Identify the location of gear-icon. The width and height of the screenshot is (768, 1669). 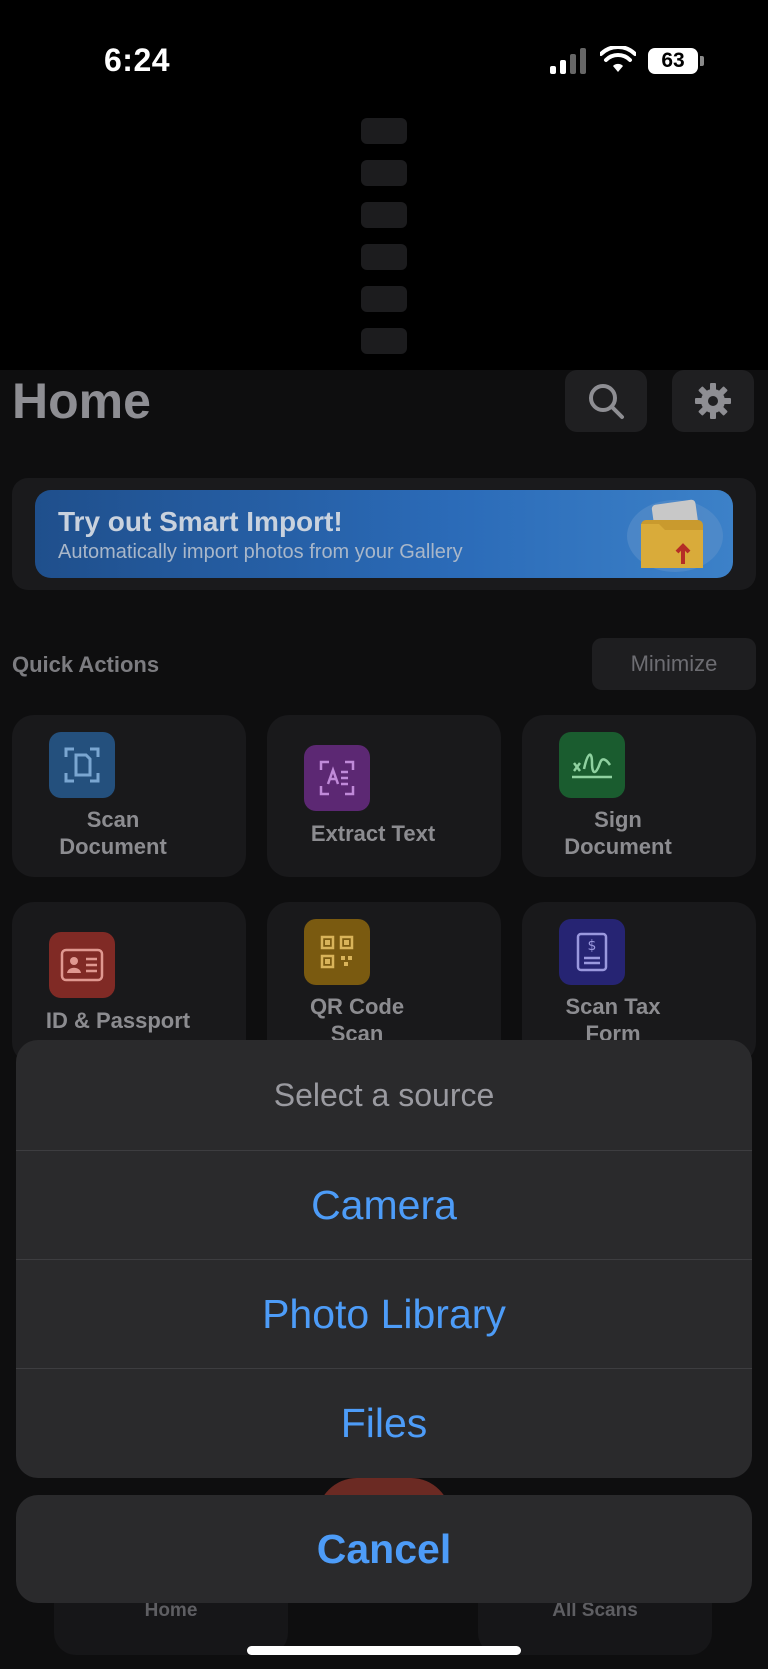
(713, 401).